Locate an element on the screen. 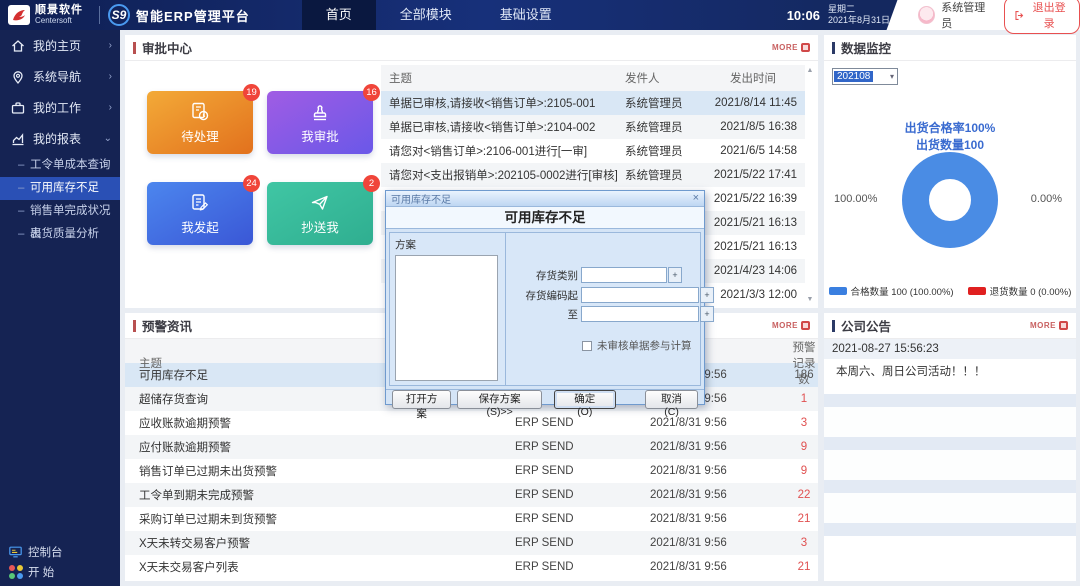 The image size is (1080, 586). brand: 顺景软件 Centersoft S9 智能ERP管理平台 is located at coordinates (125, 15).